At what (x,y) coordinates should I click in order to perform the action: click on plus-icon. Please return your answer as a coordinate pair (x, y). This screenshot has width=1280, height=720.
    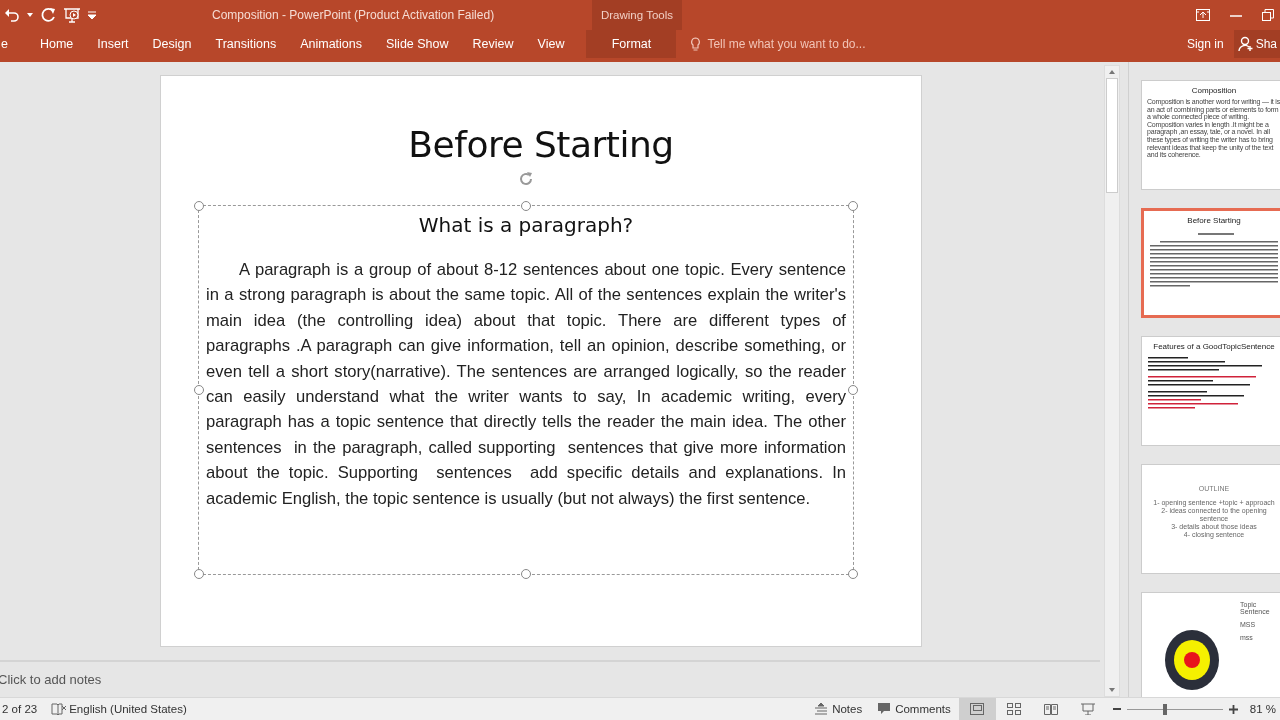
    Looking at the image, I should click on (1233, 709).